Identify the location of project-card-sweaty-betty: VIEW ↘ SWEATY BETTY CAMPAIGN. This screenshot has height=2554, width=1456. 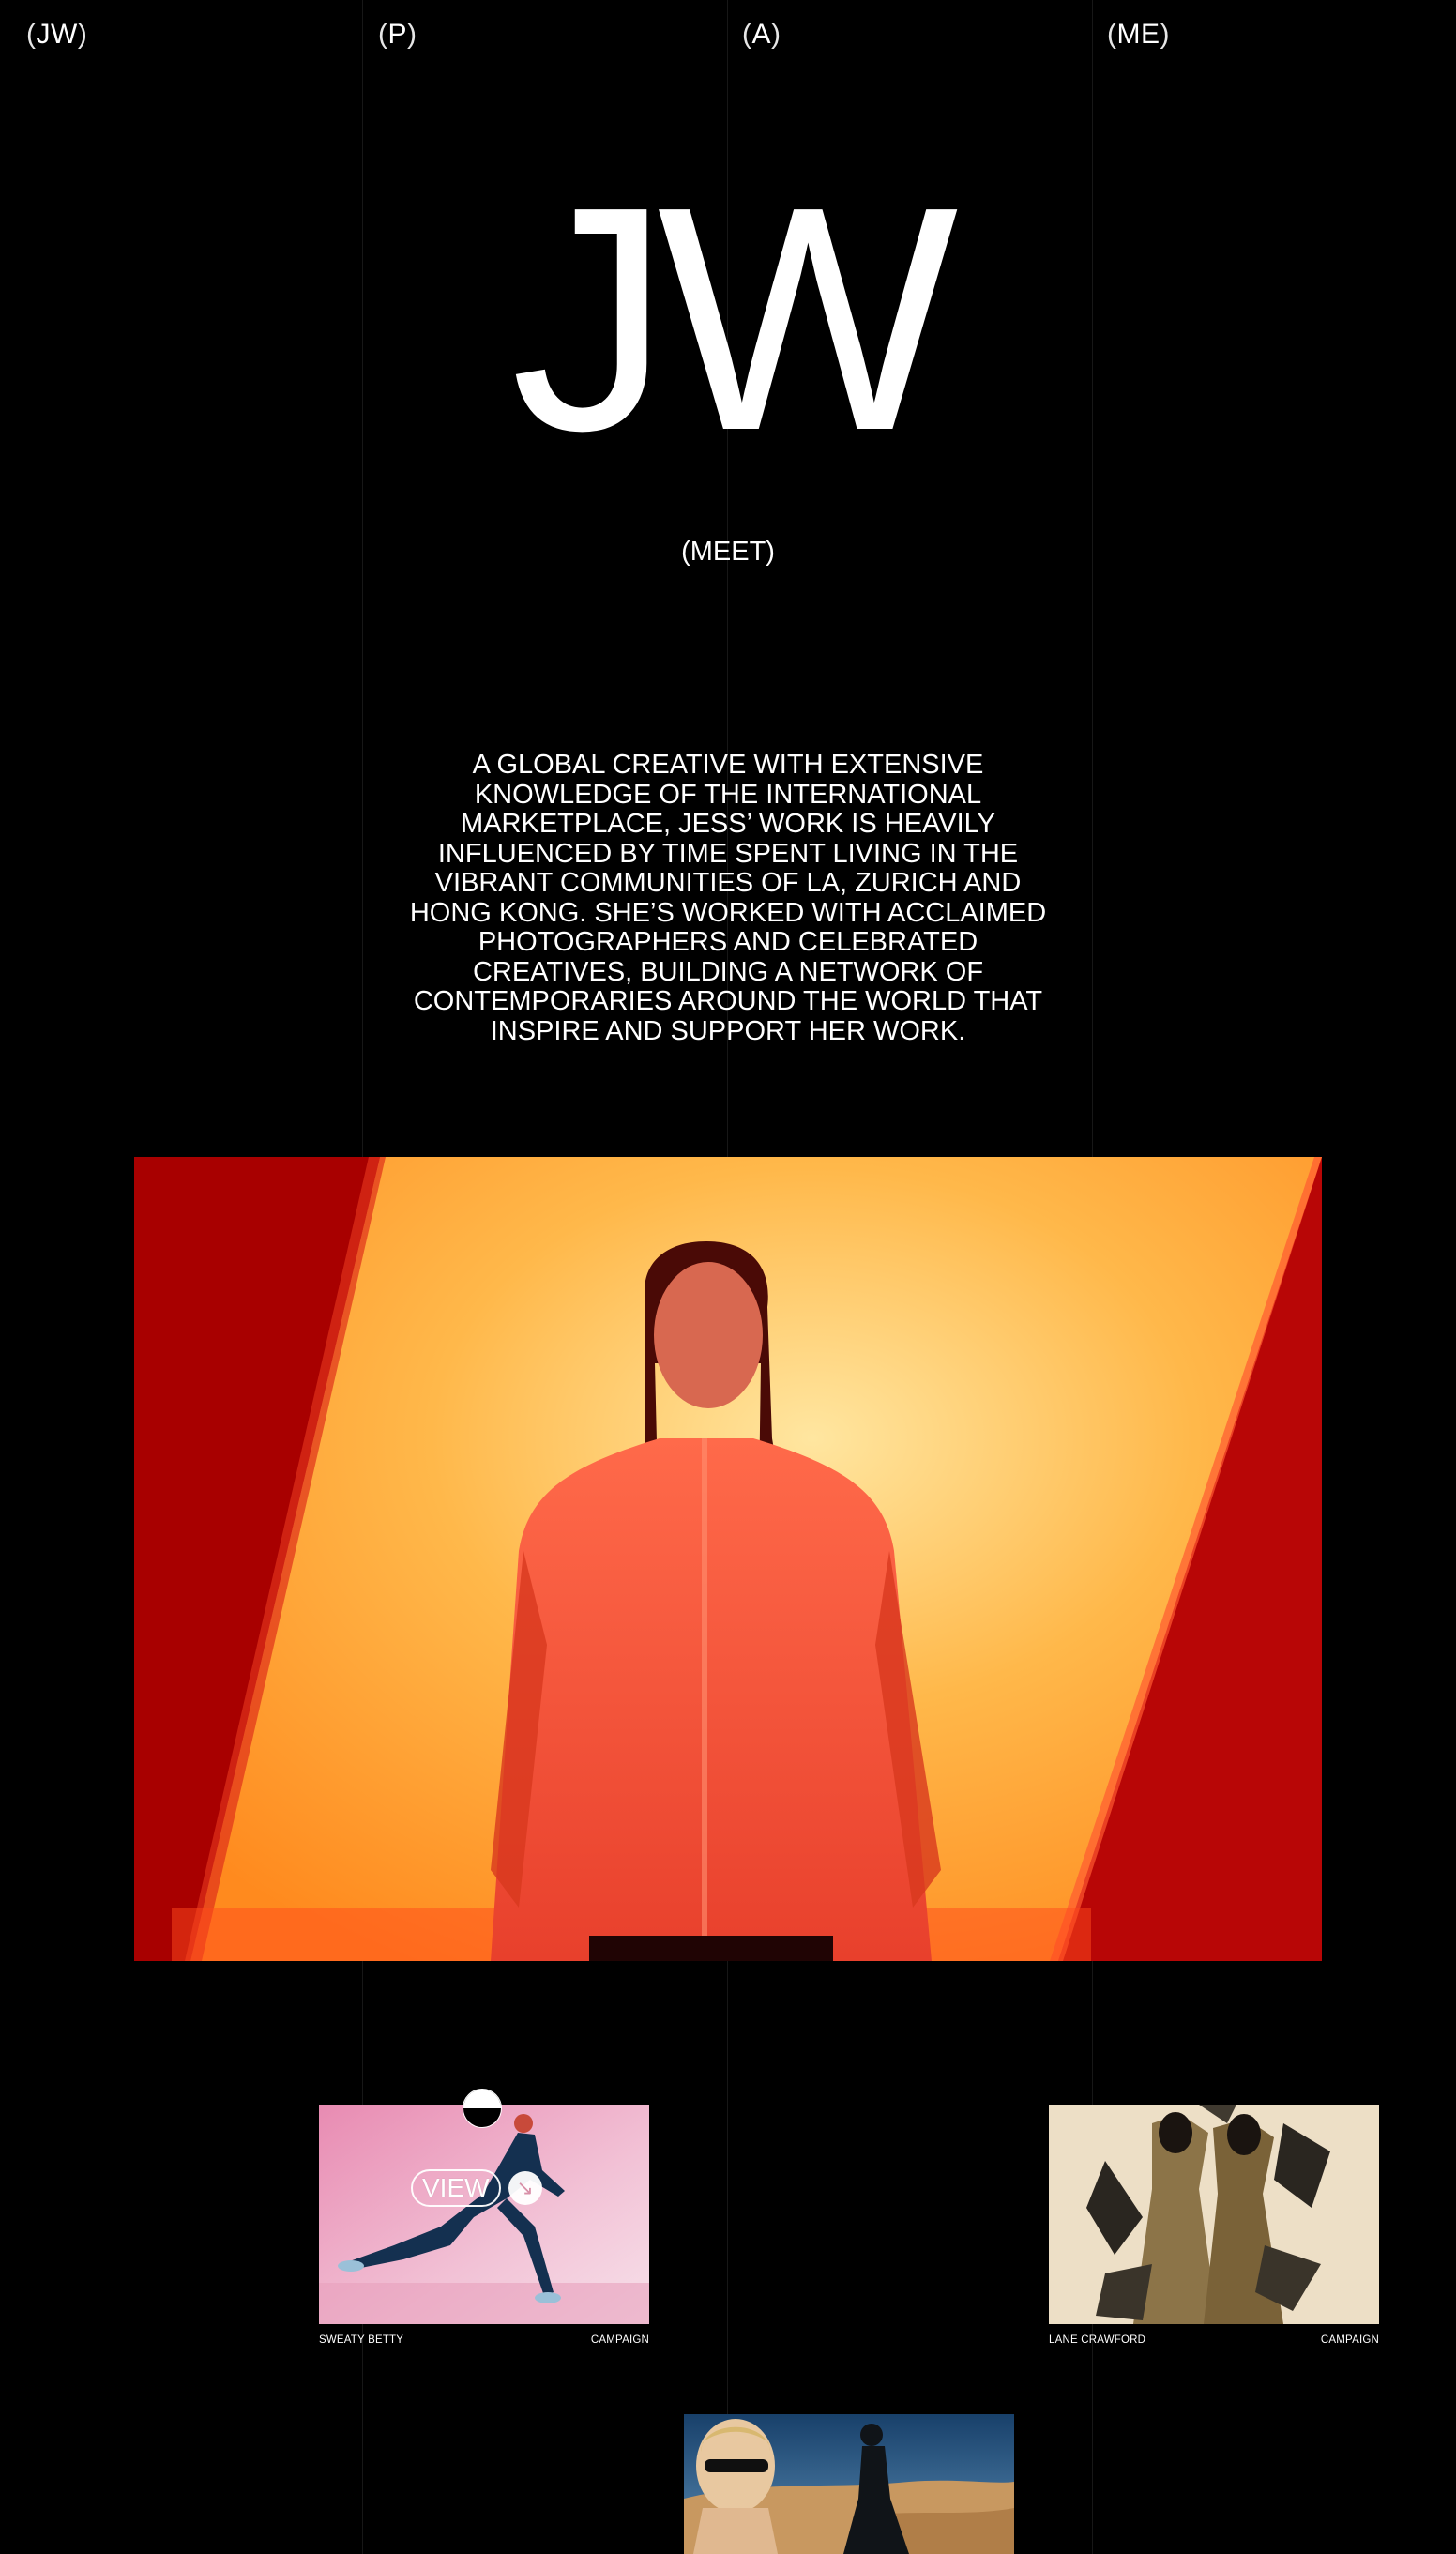
(484, 2225).